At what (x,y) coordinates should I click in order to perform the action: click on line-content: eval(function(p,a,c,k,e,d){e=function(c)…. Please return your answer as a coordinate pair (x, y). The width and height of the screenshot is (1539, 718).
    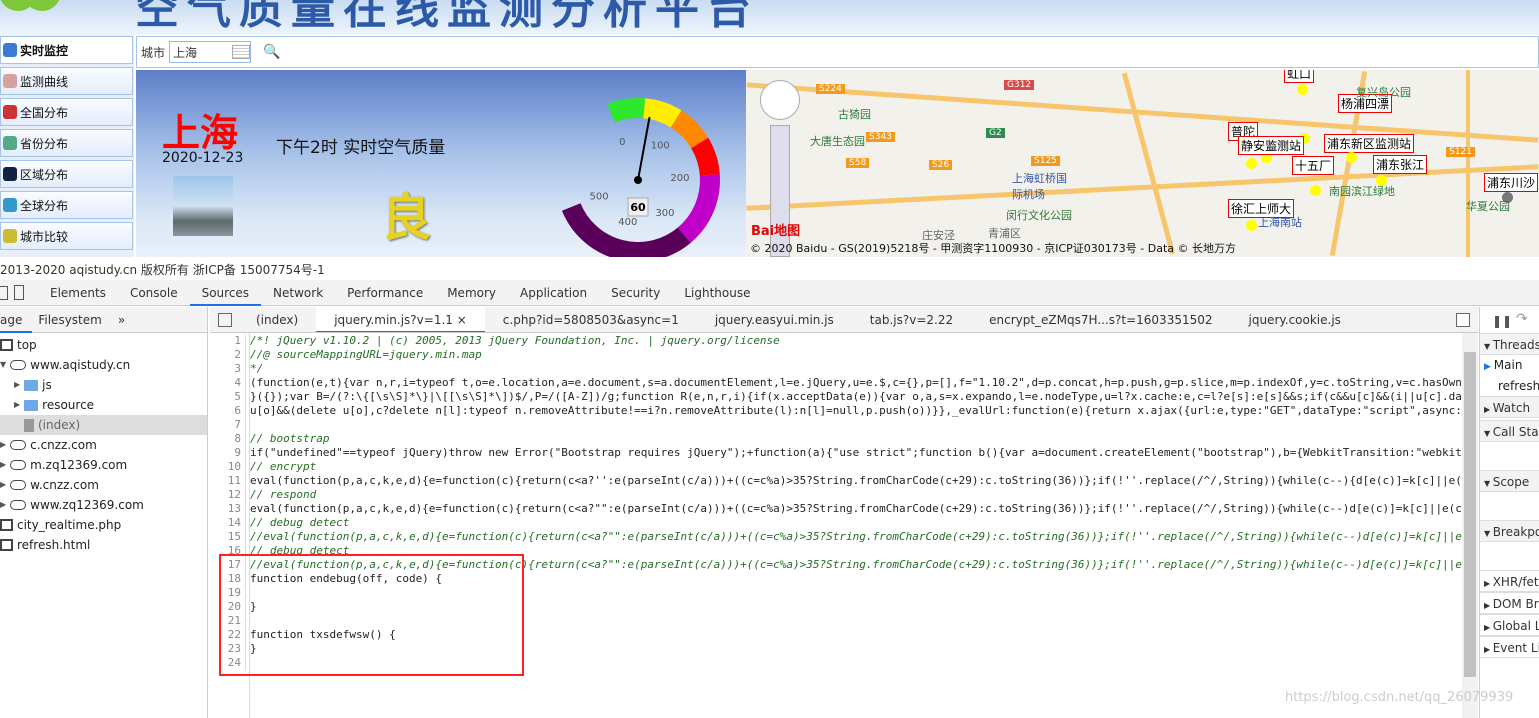
    Looking at the image, I should click on (856, 480).